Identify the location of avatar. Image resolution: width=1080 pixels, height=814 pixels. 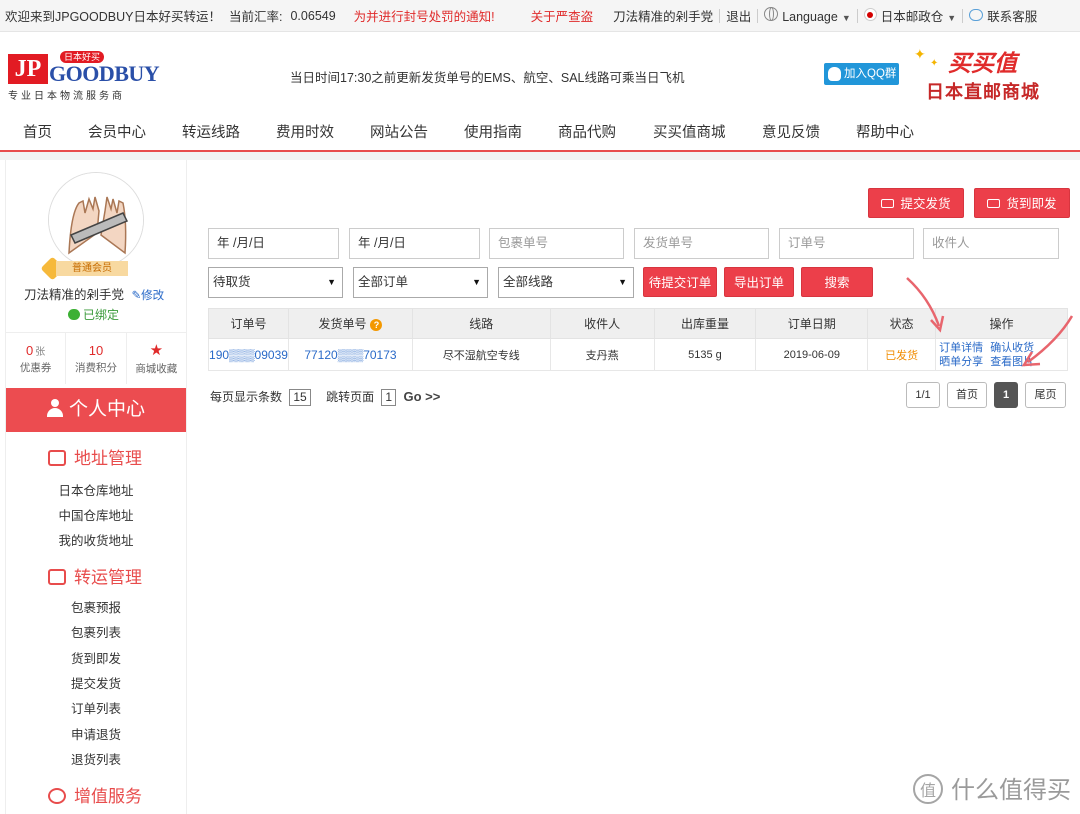
(96, 220).